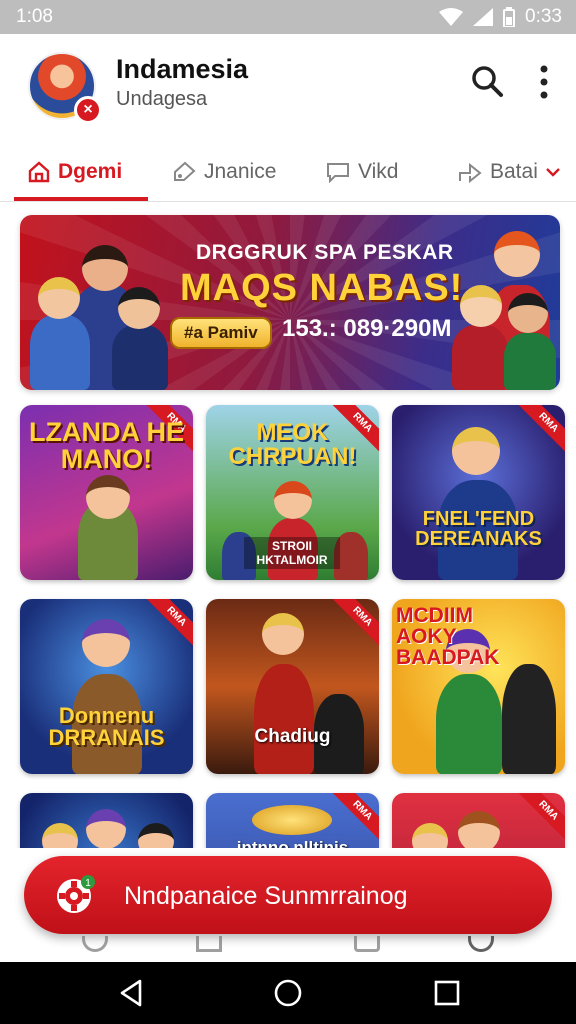 Image resolution: width=576 pixels, height=1024 pixels. Describe the element at coordinates (221, 333) in the screenshot. I see `banner-pill-button: #a Pamiv` at that location.